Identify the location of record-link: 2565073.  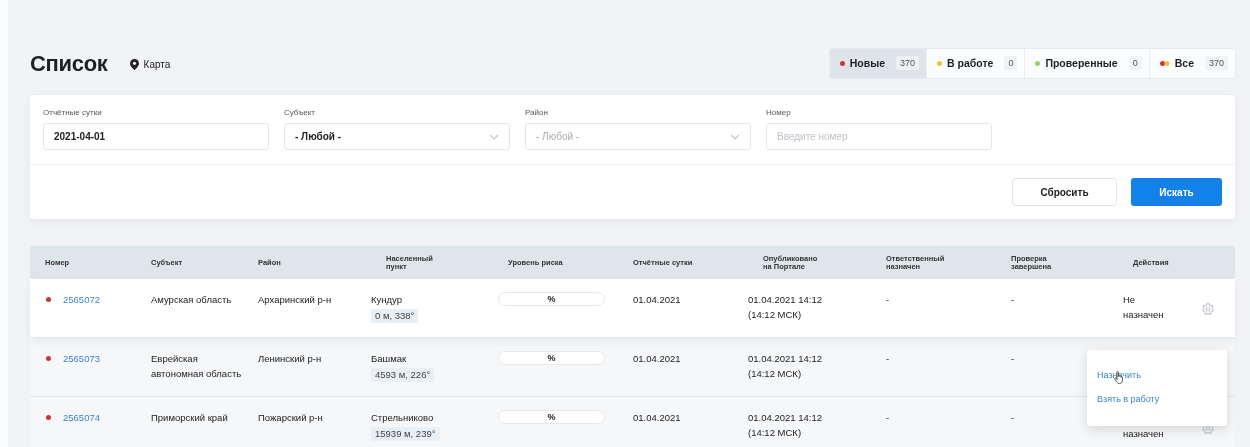
(81, 359).